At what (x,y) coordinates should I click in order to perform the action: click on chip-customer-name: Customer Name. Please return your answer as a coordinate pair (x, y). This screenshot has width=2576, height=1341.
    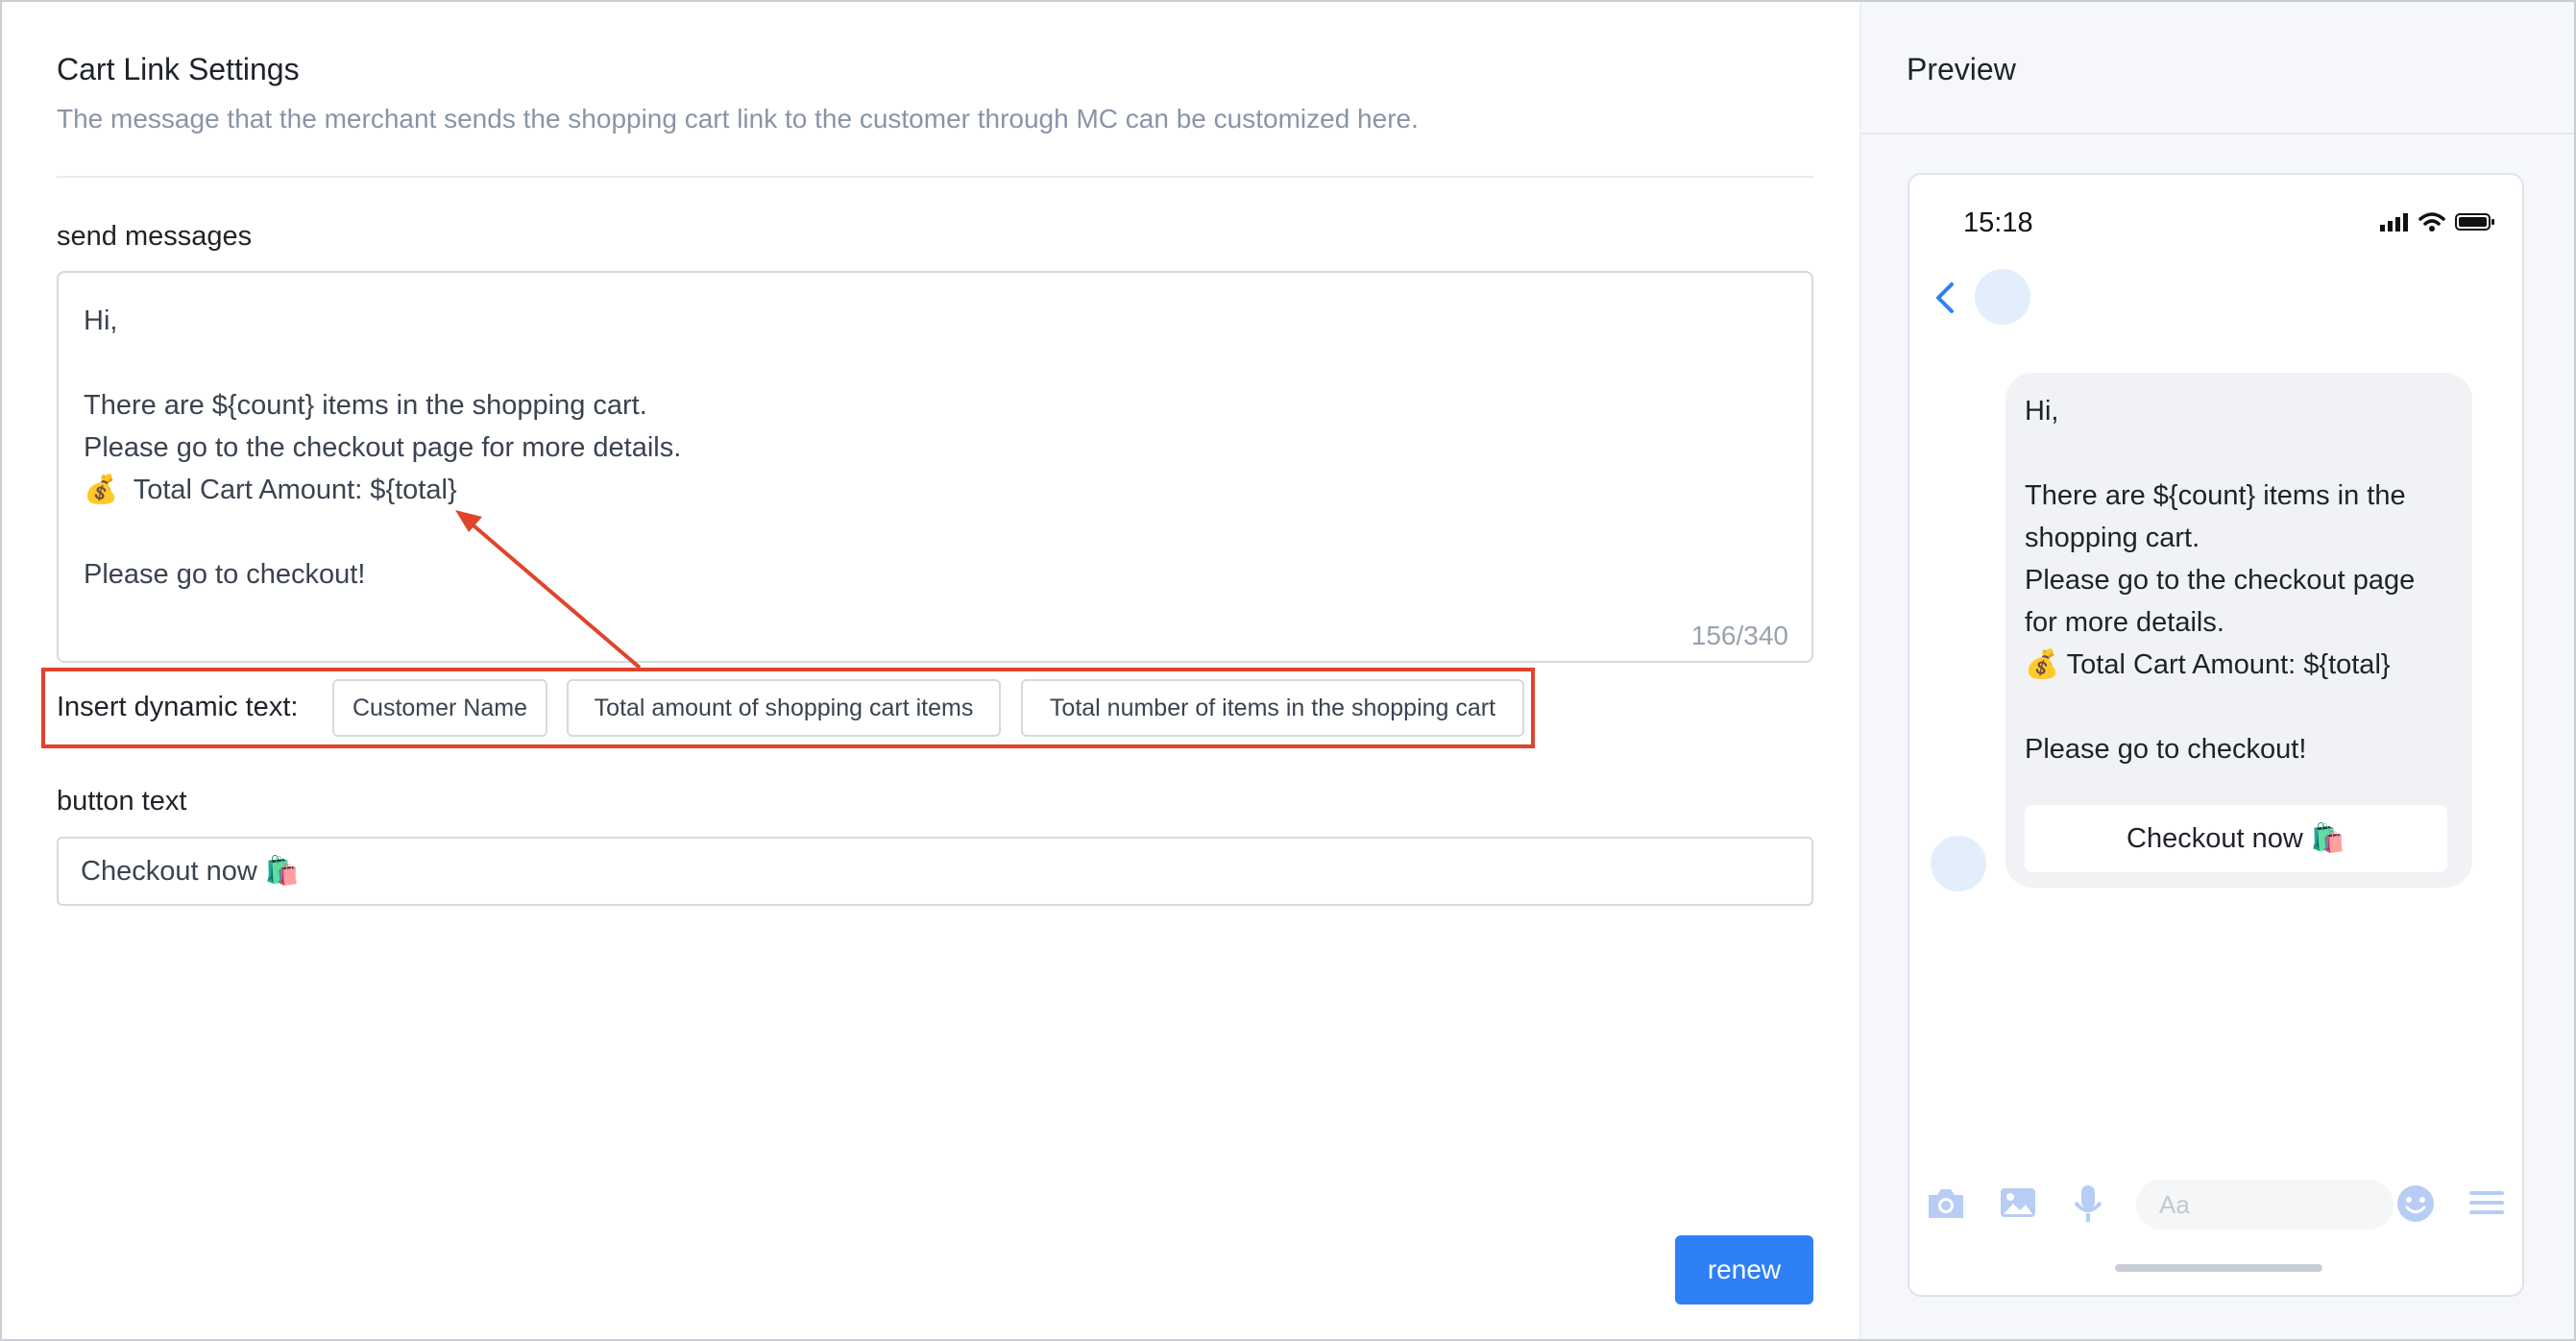
    Looking at the image, I should click on (439, 708).